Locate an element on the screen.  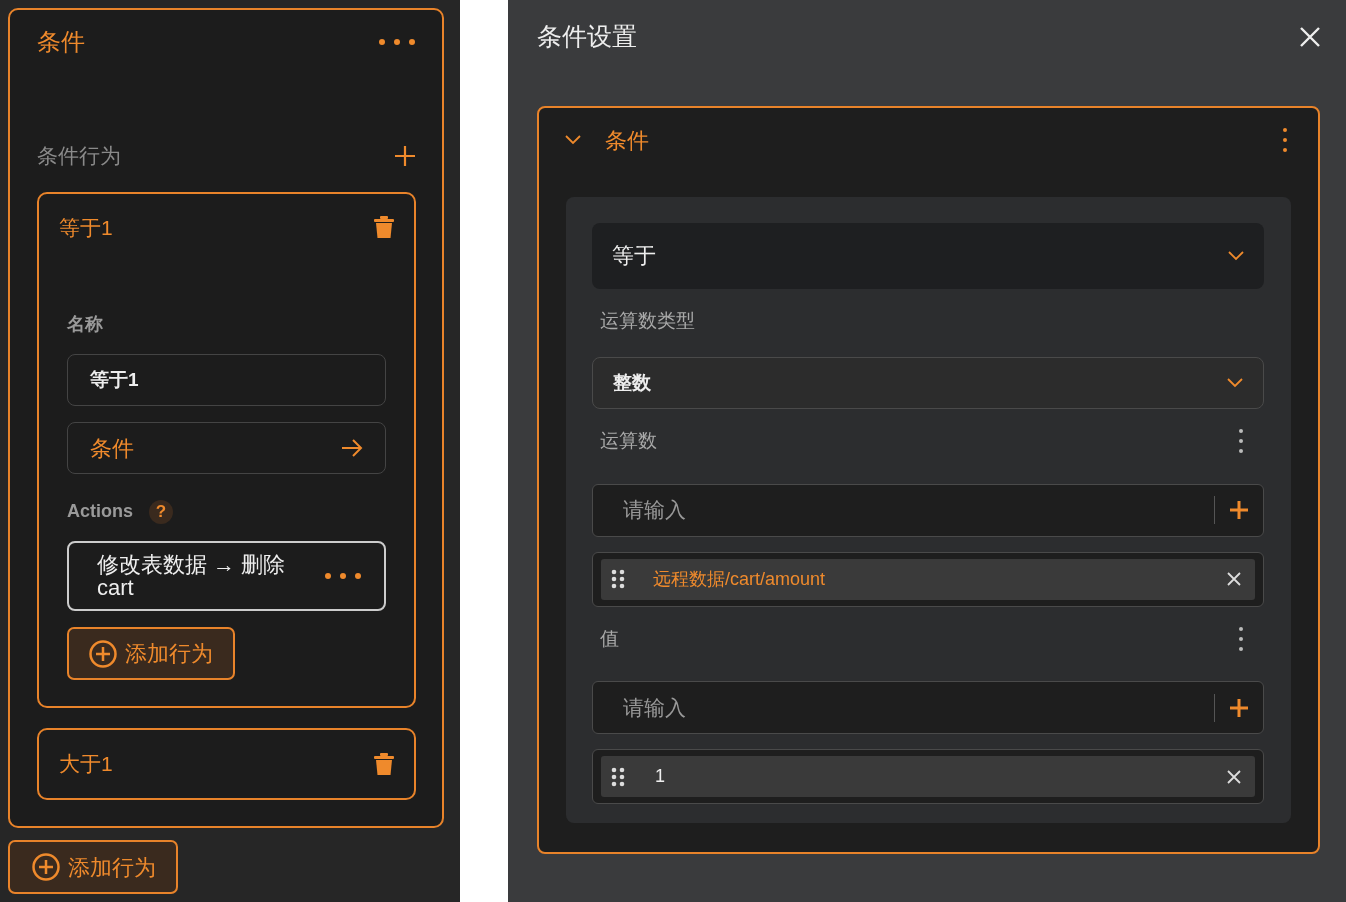
field-label: 运算数类型 is located at coordinates (648, 320).